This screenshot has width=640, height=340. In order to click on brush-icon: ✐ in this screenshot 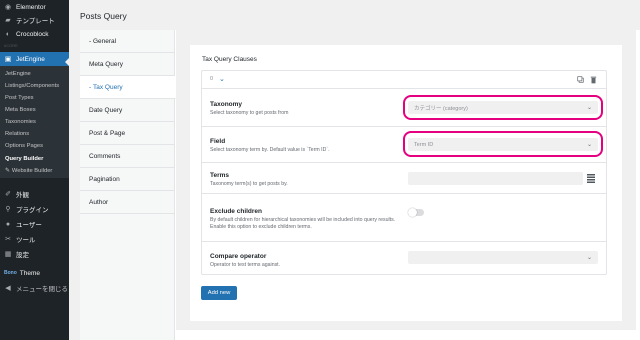, I will do `click(8, 194)`.